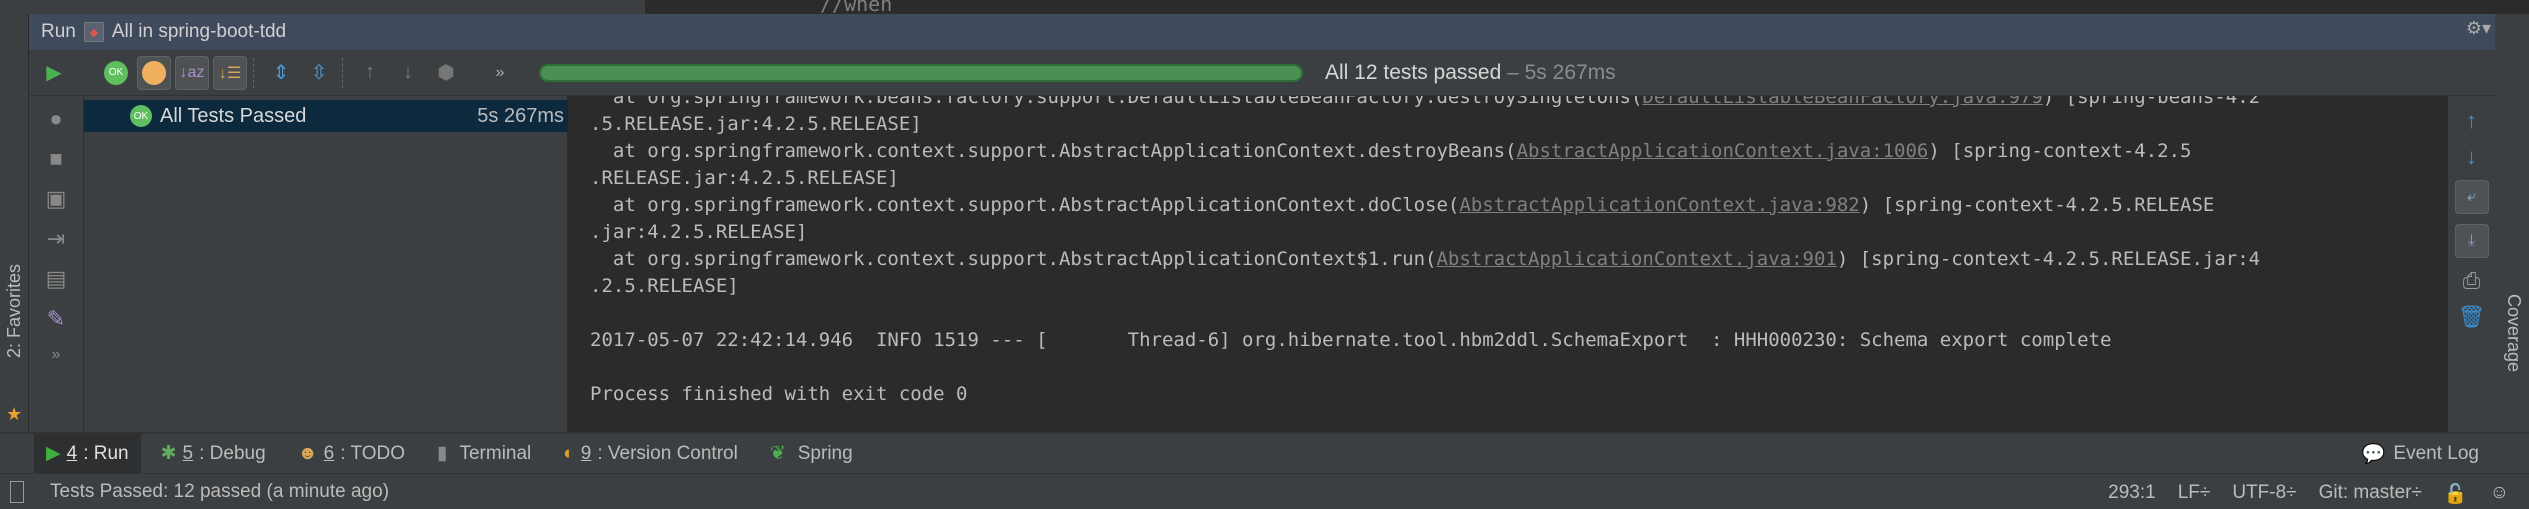  I want to click on vcs-icon: ◐, so click(569, 453).